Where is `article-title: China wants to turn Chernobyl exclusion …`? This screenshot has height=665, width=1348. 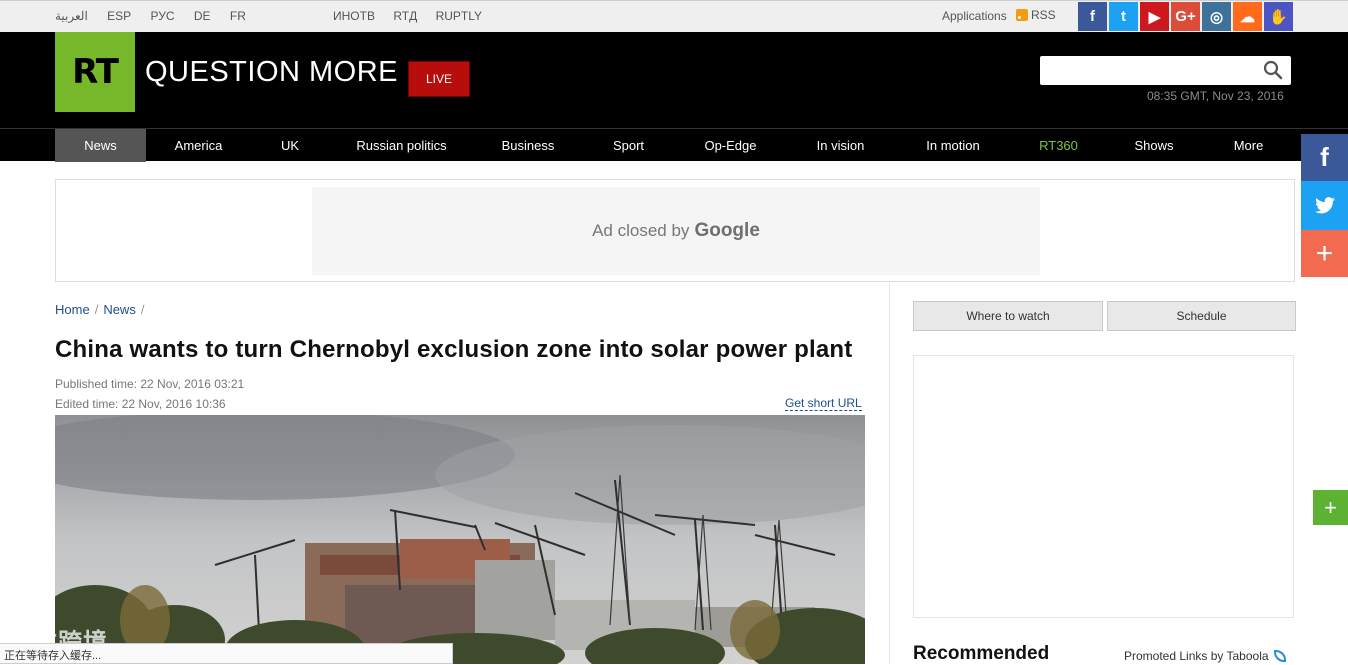
article-title: China wants to turn Chernobyl exclusion … is located at coordinates (454, 349).